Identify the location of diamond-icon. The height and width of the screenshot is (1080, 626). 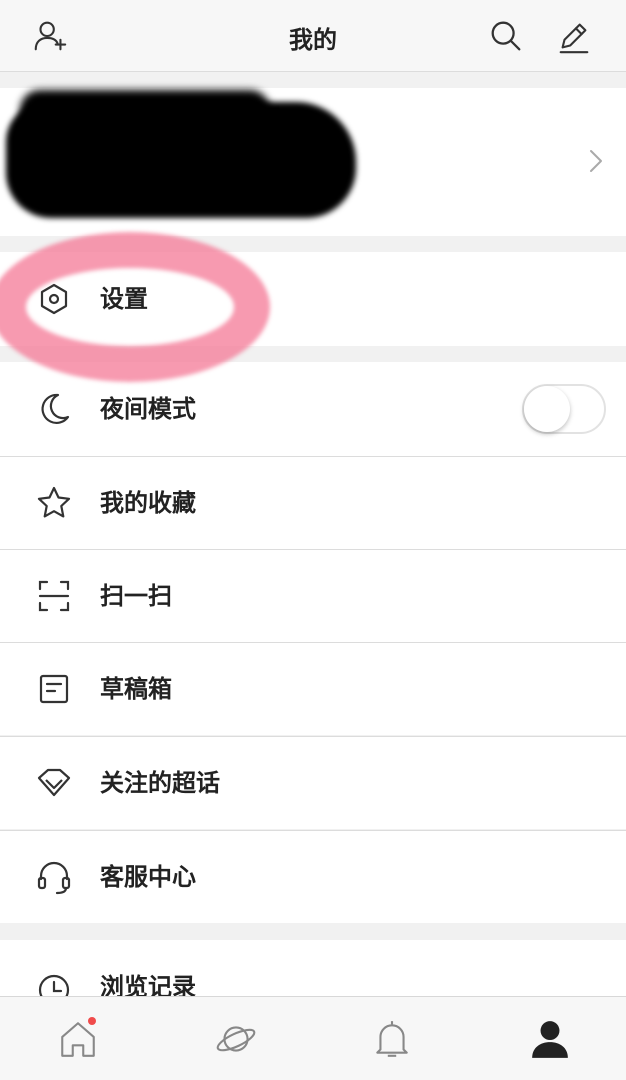
(54, 783).